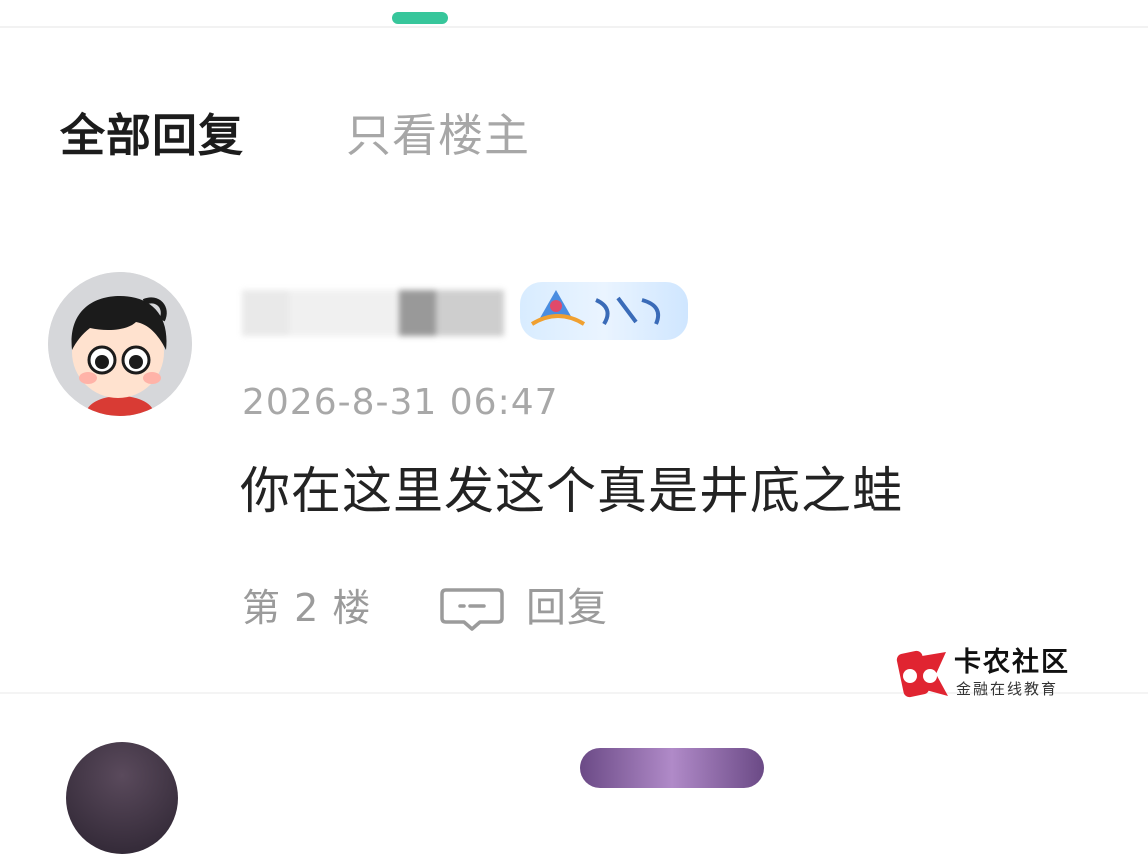  Describe the element at coordinates (1012, 662) in the screenshot. I see `watermark-title: 卡农社区` at that location.